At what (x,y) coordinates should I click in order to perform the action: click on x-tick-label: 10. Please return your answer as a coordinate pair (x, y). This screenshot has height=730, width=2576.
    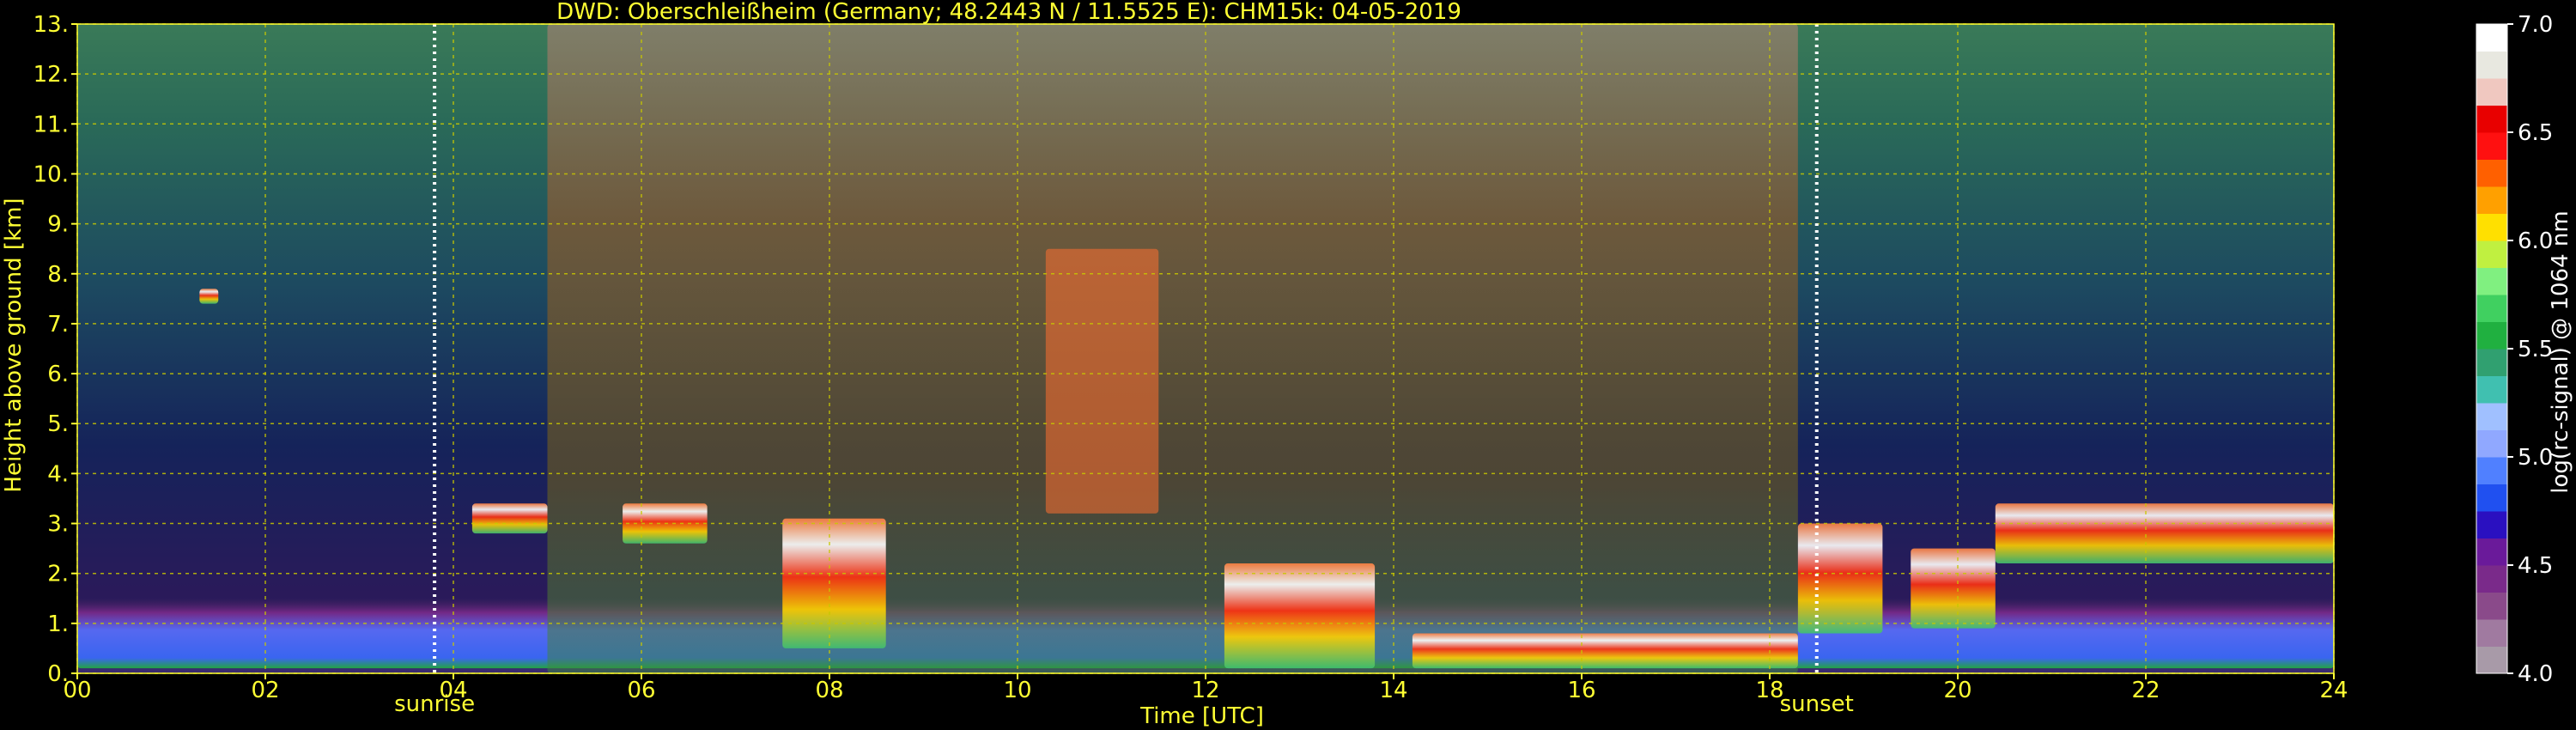
    Looking at the image, I should click on (1017, 690).